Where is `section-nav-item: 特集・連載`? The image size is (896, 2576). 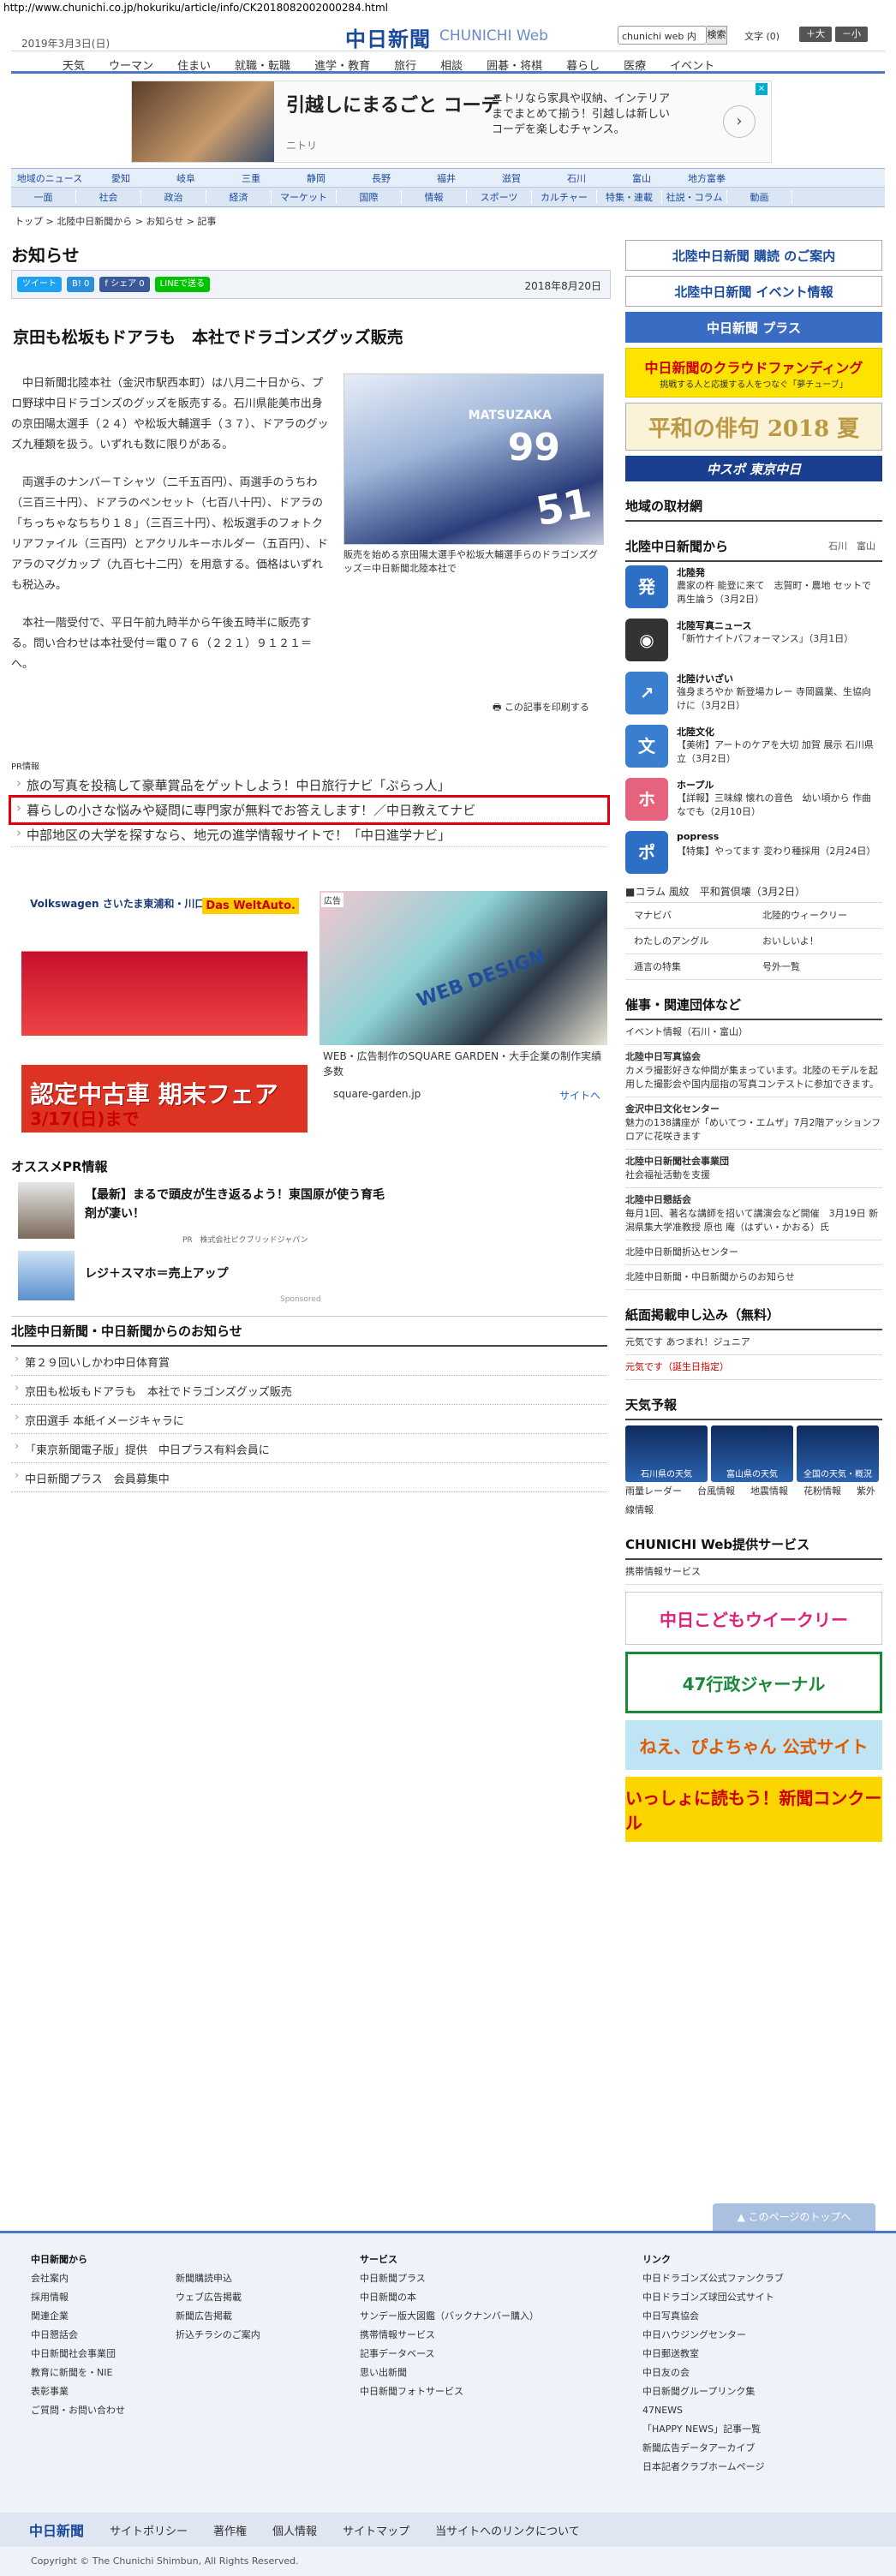 section-nav-item: 特集・連載 is located at coordinates (629, 197).